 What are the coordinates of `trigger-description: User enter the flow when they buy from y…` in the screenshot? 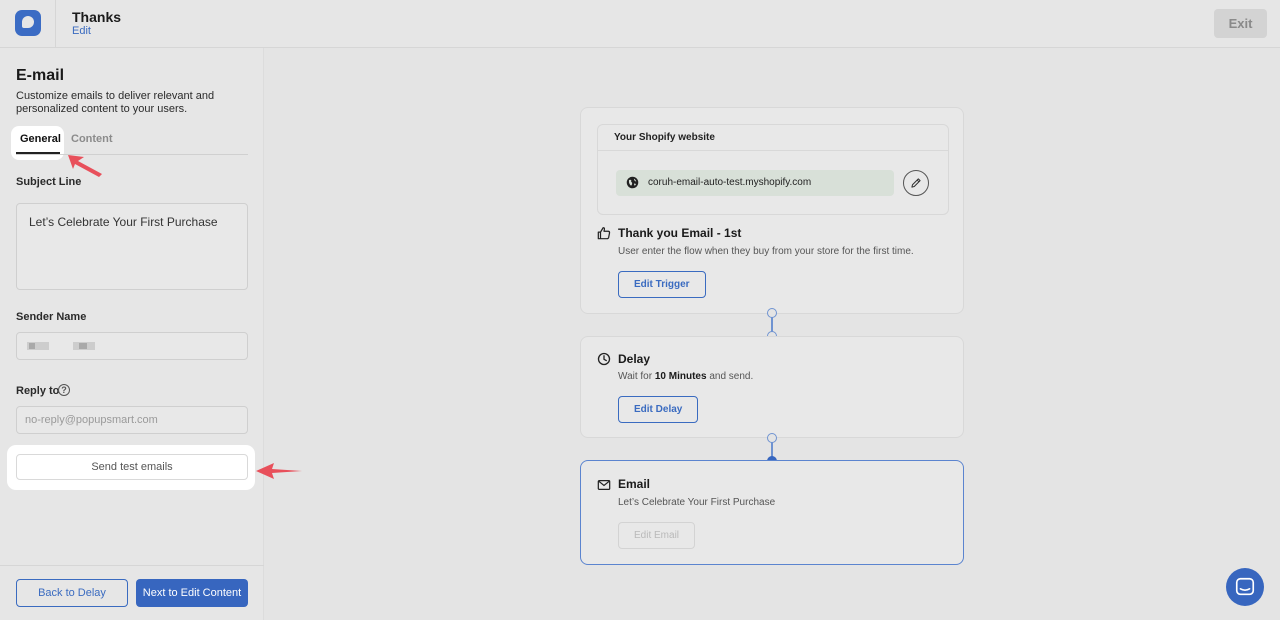 It's located at (766, 251).